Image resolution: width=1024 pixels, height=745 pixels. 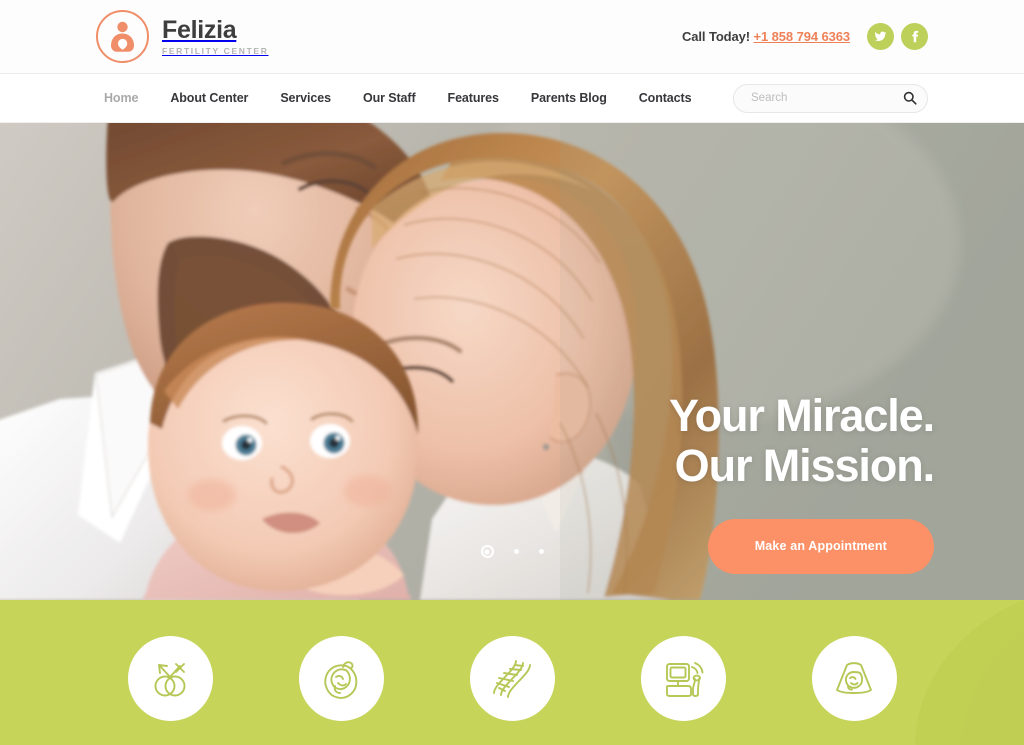 I want to click on nav-item-about-center: About Center, so click(x=209, y=98).